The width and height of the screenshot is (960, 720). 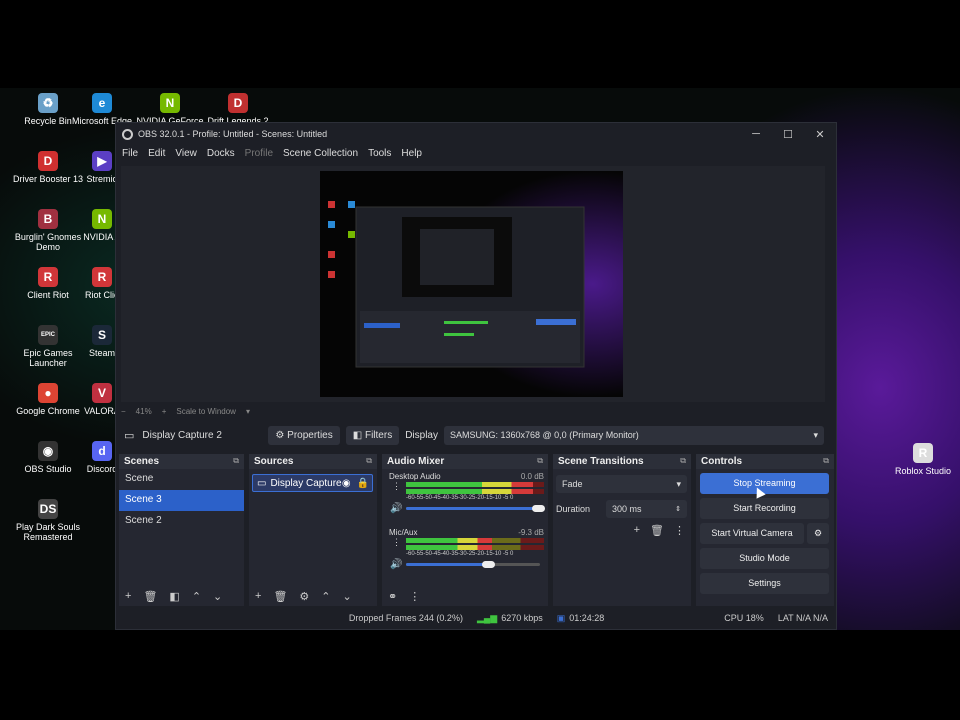 What do you see at coordinates (320, 153) in the screenshot?
I see `menu-scene-collection: Scene Collection` at bounding box center [320, 153].